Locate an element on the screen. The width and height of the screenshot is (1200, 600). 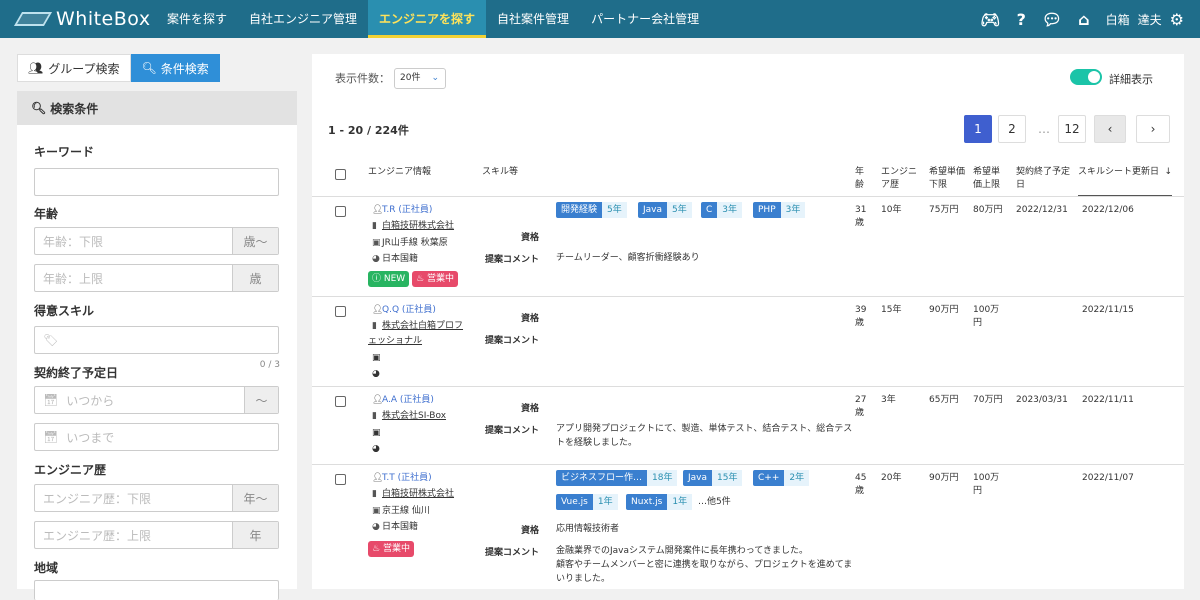
sheet-updated-value: 2022/11/07 is located at coordinates (1108, 478).